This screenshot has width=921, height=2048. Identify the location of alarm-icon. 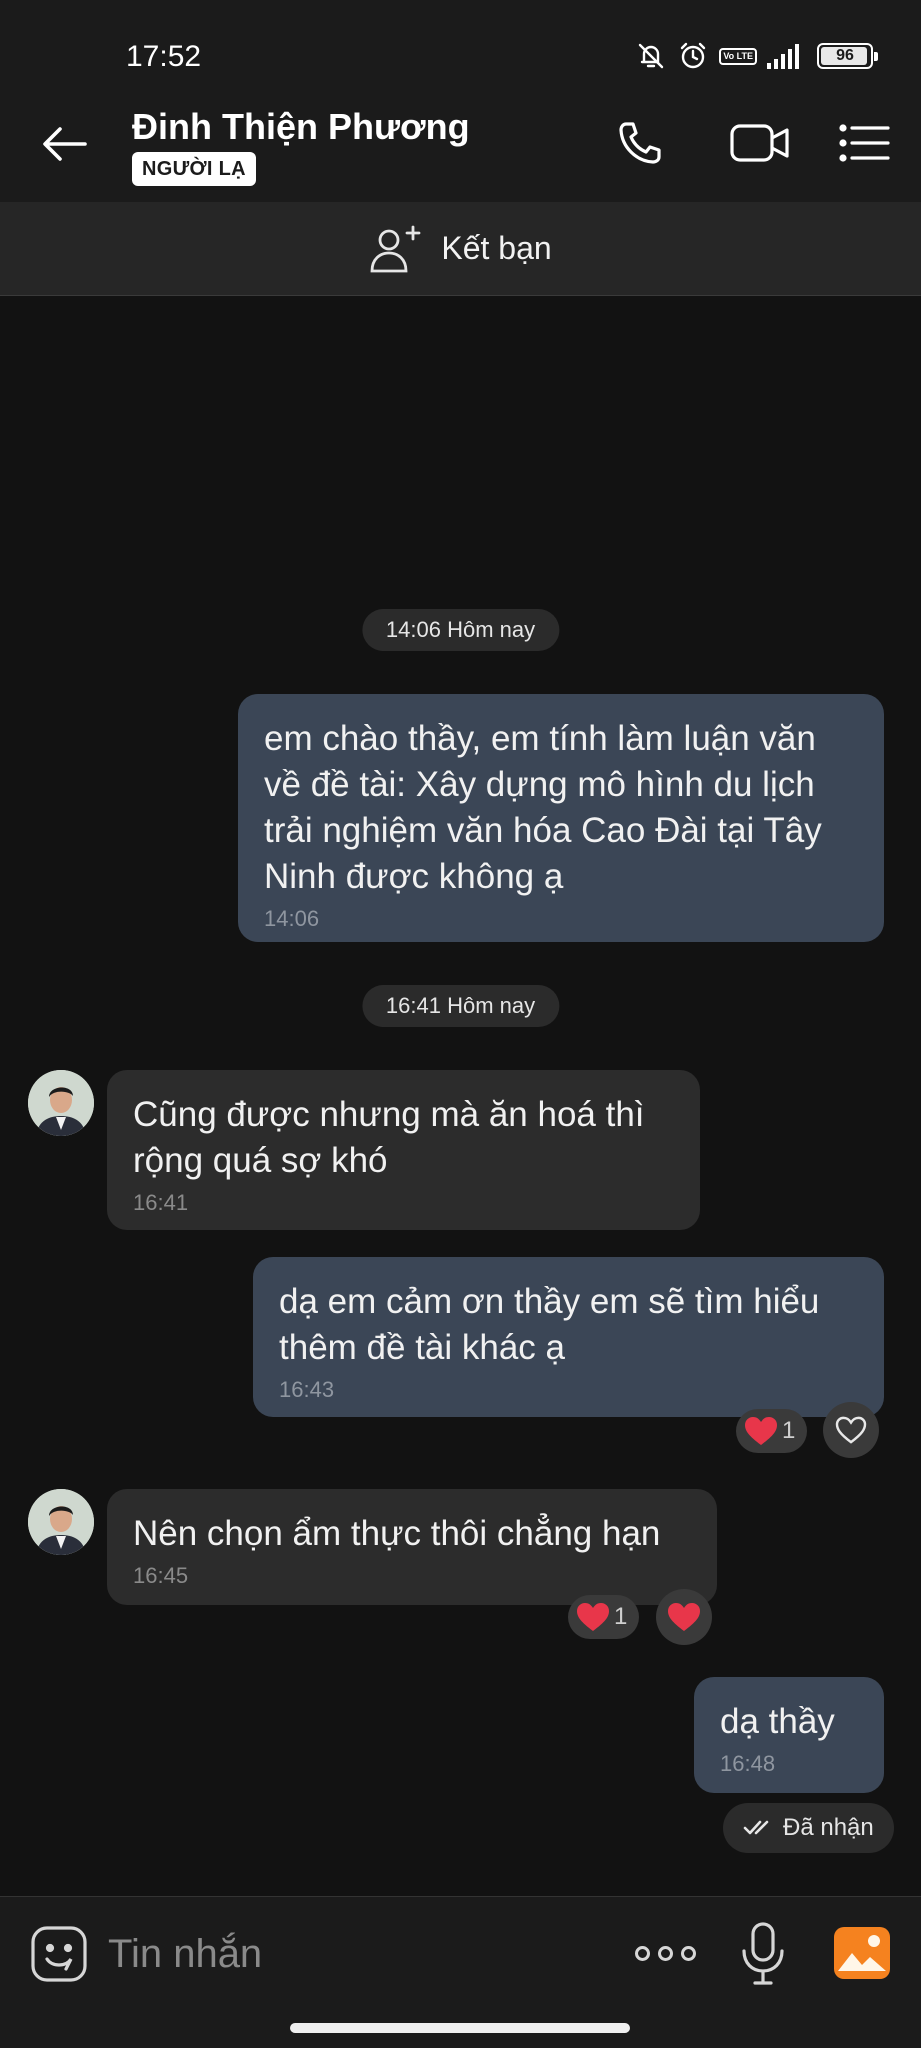
(693, 56).